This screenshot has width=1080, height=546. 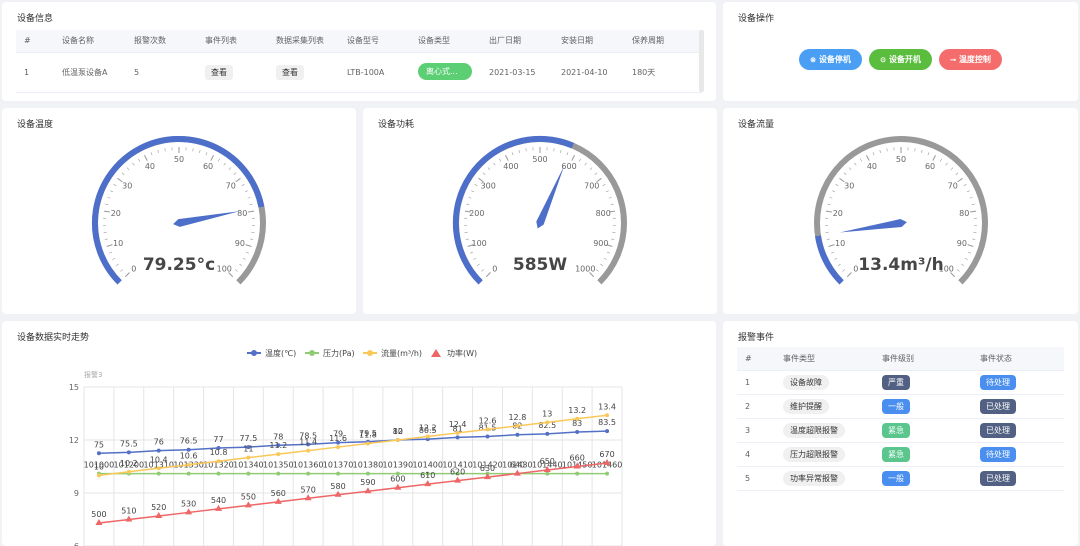 What do you see at coordinates (756, 454) in the screenshot?
I see `alarm-index: 4` at bounding box center [756, 454].